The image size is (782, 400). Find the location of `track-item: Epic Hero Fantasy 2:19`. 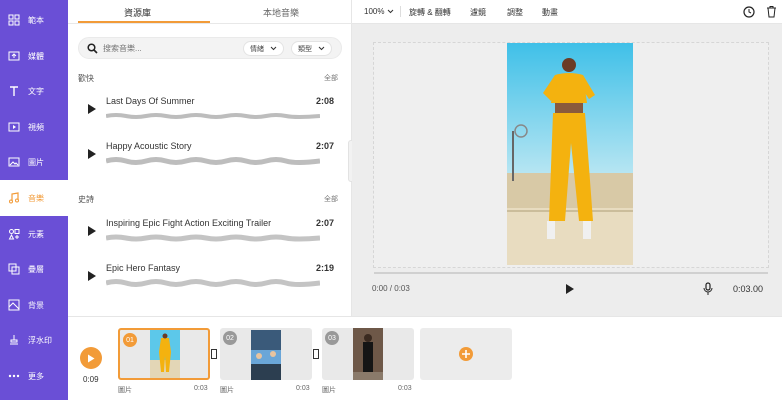

track-item: Epic Hero Fantasy 2:19 is located at coordinates (210, 276).